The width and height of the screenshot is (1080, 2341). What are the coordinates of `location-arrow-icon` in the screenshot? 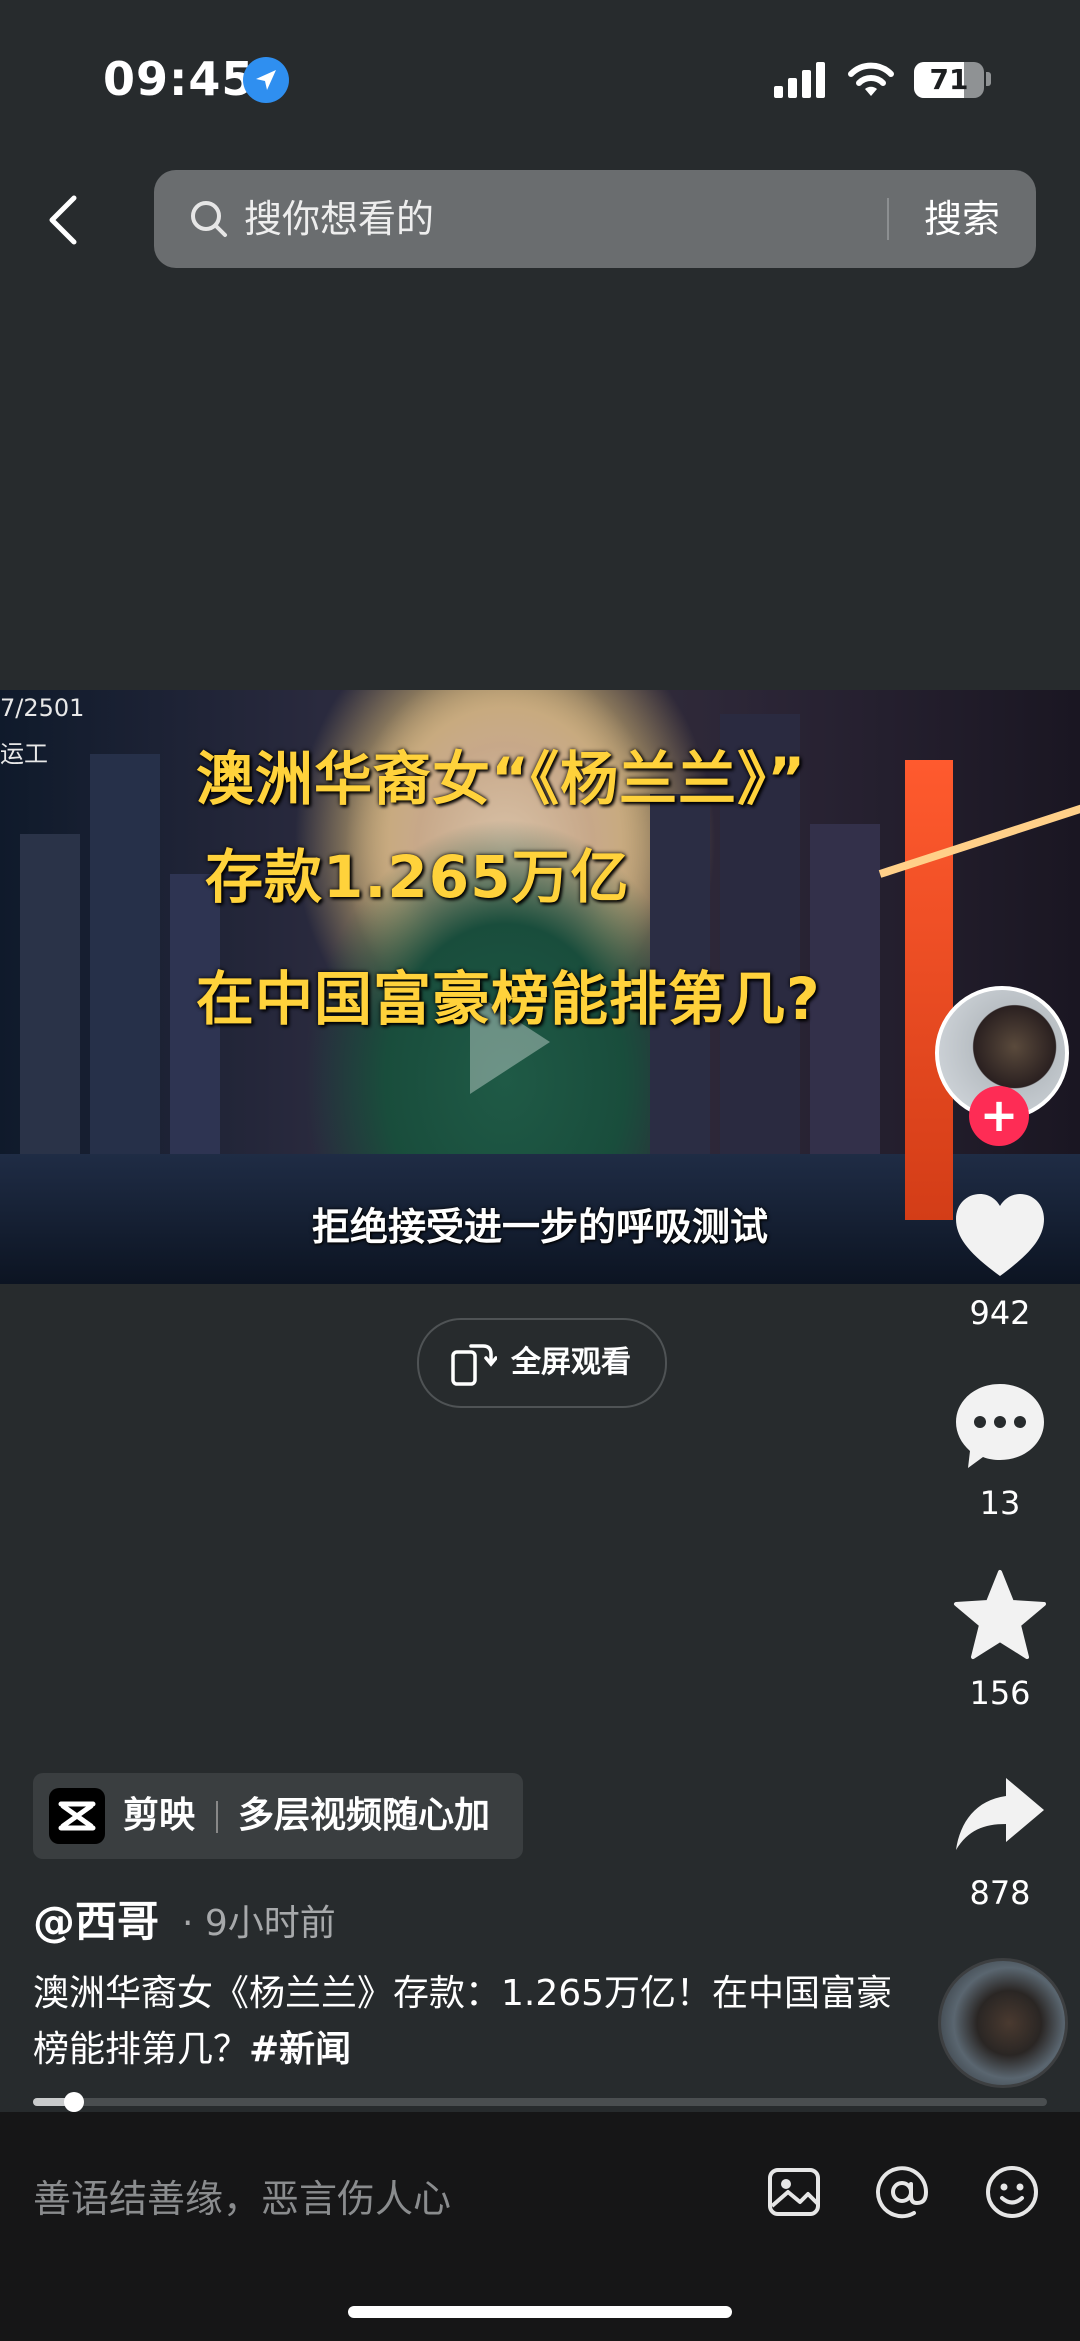 It's located at (266, 80).